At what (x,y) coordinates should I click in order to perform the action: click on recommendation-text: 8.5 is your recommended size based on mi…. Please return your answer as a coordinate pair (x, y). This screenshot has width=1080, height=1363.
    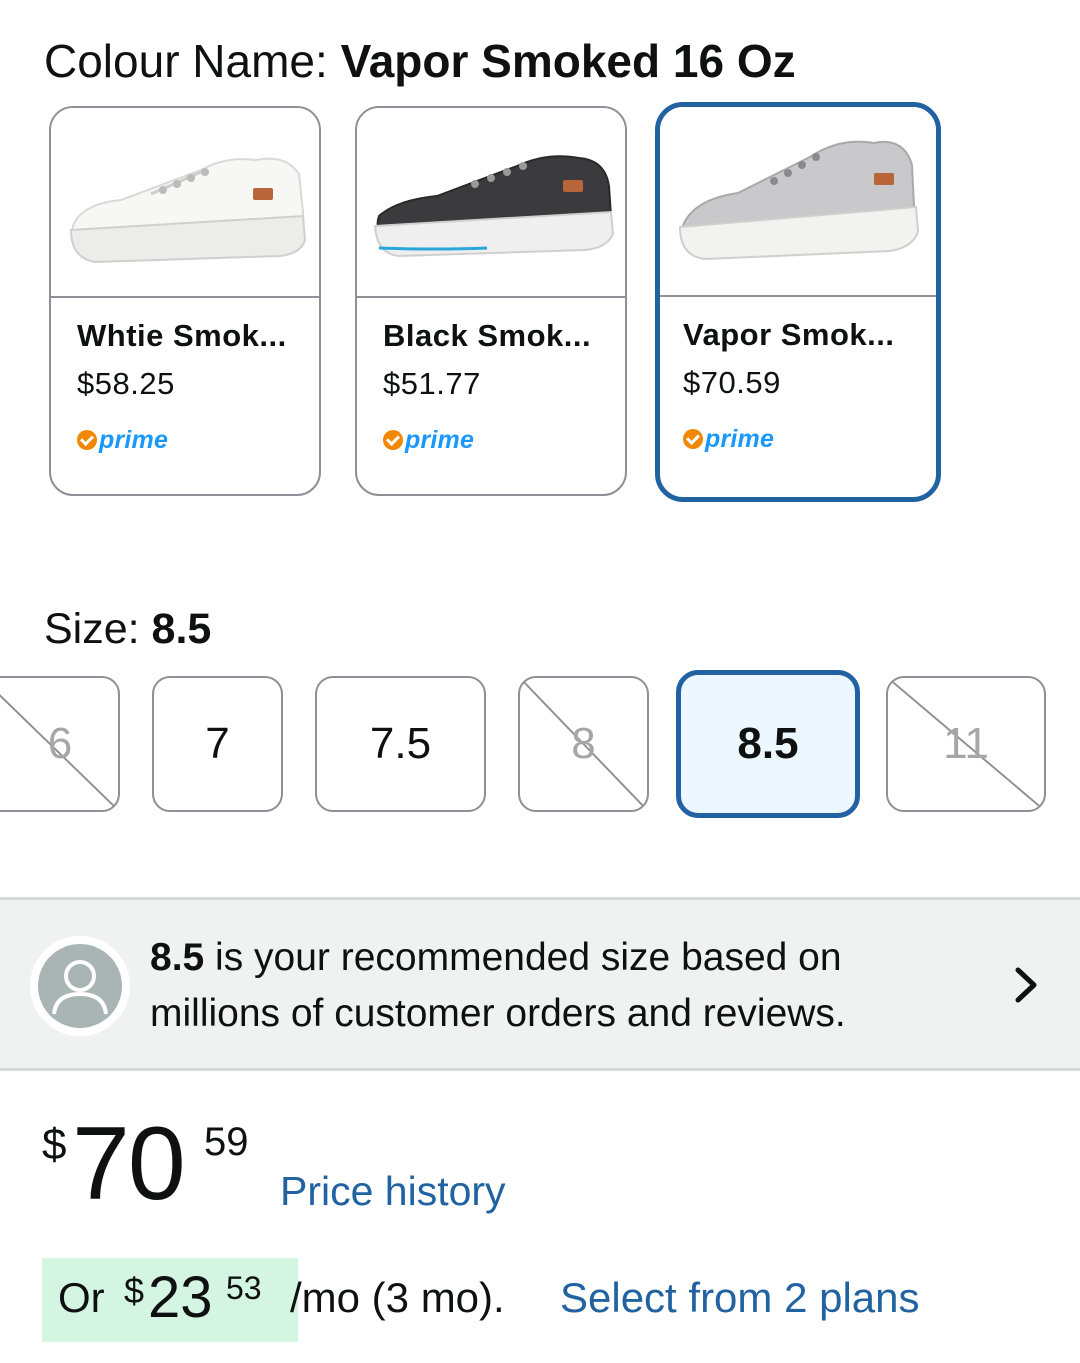
    Looking at the image, I should click on (560, 986).